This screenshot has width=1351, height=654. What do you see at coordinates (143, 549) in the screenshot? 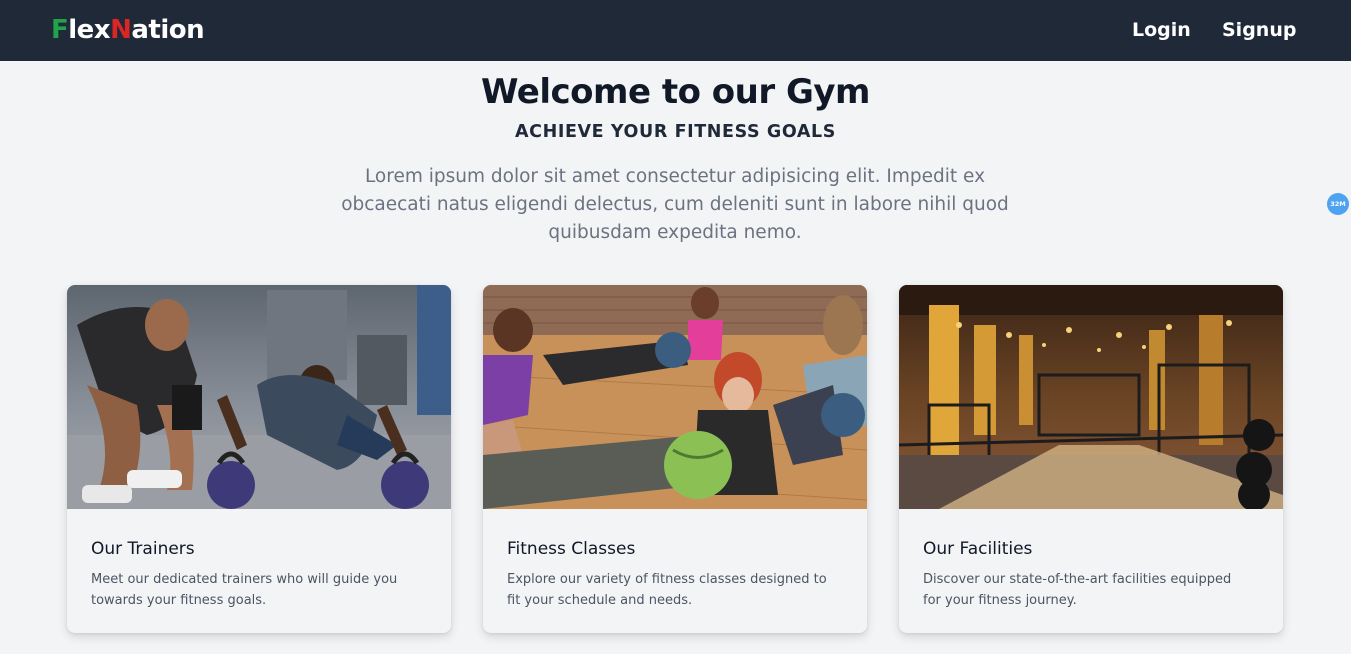
I see `card-title: Our Trainers` at bounding box center [143, 549].